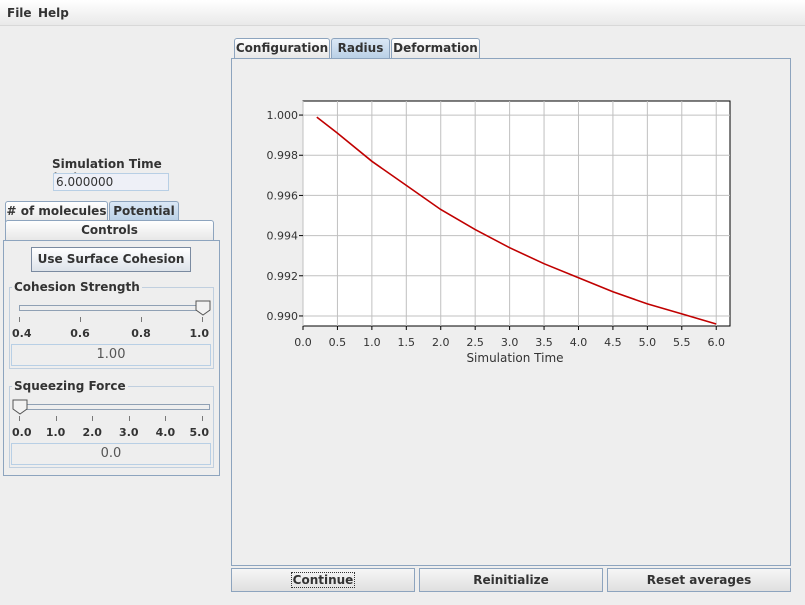  I want to click on tab-controls: Controls, so click(109, 230).